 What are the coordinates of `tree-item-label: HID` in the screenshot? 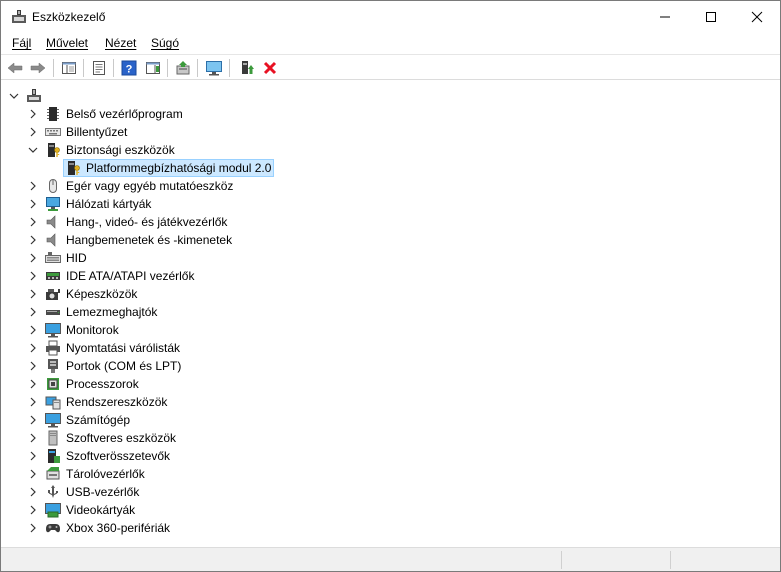 It's located at (76, 258).